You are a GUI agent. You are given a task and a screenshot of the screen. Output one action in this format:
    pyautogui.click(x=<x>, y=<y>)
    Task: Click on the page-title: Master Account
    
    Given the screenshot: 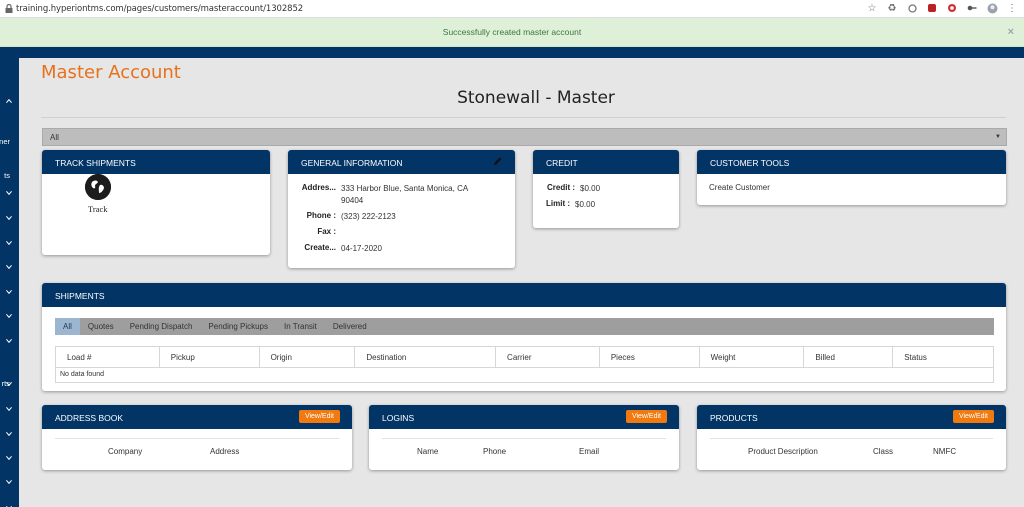 What is the action you would take?
    pyautogui.click(x=111, y=72)
    